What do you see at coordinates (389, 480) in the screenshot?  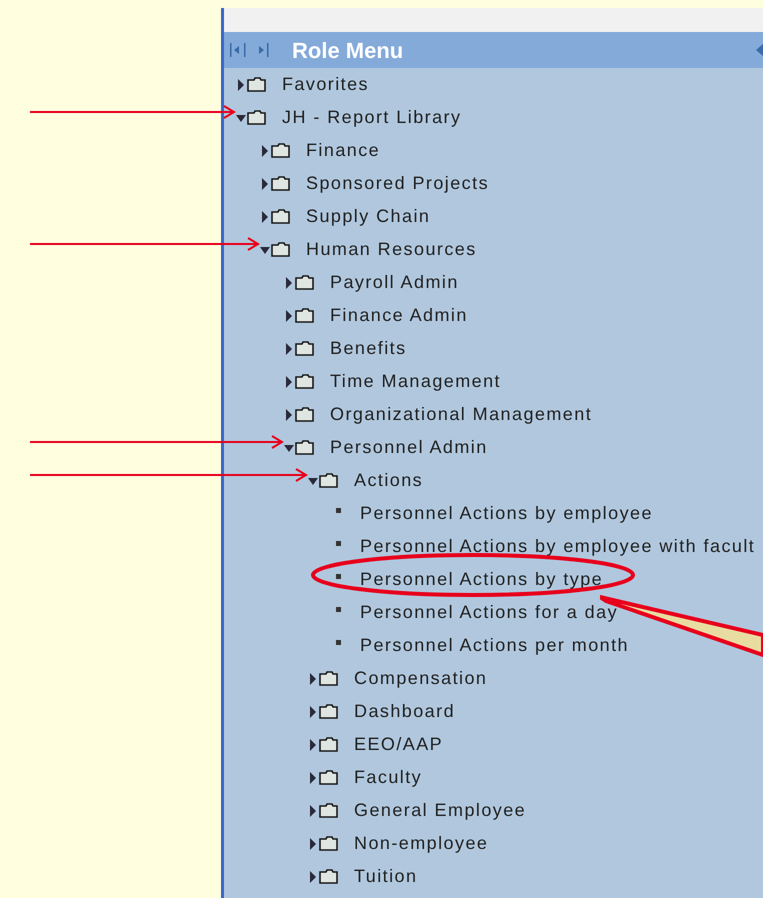 I see `folder-label: Actions` at bounding box center [389, 480].